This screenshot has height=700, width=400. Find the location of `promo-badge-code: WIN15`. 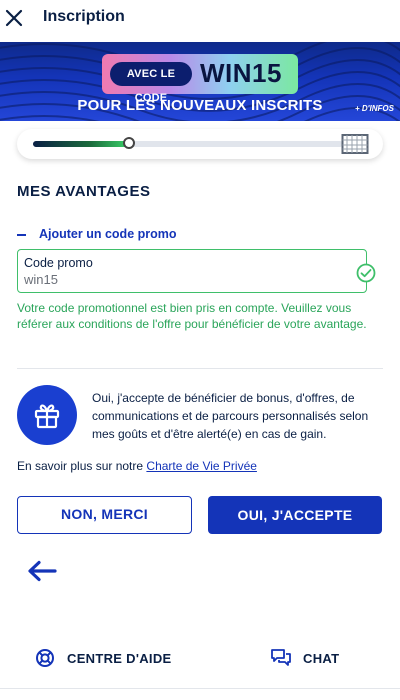

promo-badge-code: WIN15 is located at coordinates (241, 73).